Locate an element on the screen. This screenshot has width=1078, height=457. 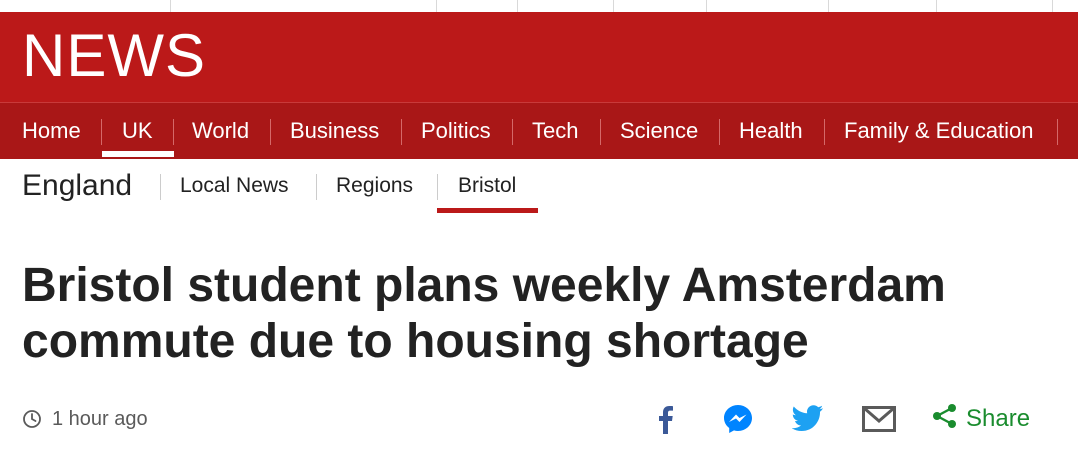
nav-active-indicator is located at coordinates (138, 154).